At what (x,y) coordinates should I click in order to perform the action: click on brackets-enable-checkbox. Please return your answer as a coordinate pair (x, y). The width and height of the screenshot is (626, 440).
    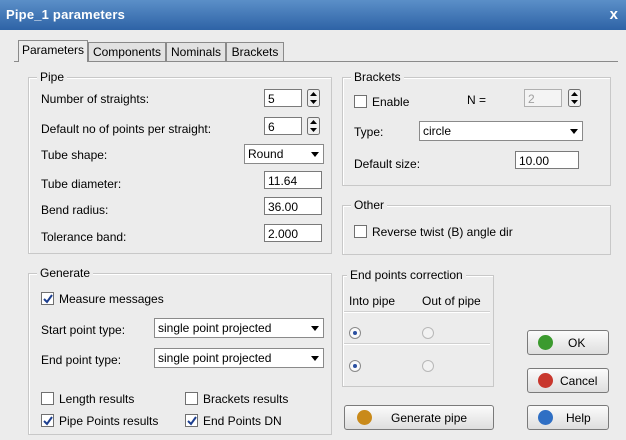
    Looking at the image, I should click on (360, 101).